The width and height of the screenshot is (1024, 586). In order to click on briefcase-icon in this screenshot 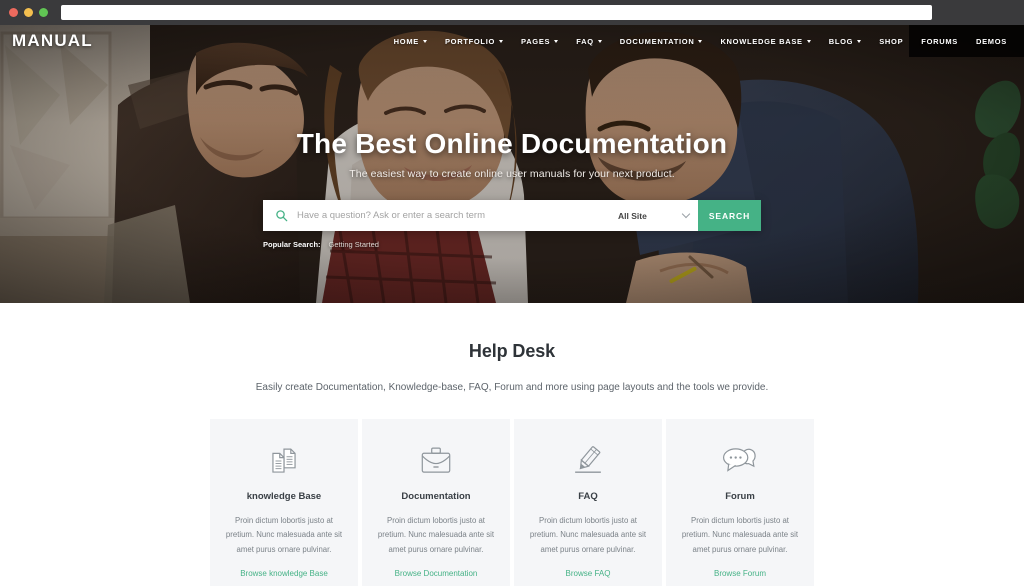, I will do `click(436, 461)`.